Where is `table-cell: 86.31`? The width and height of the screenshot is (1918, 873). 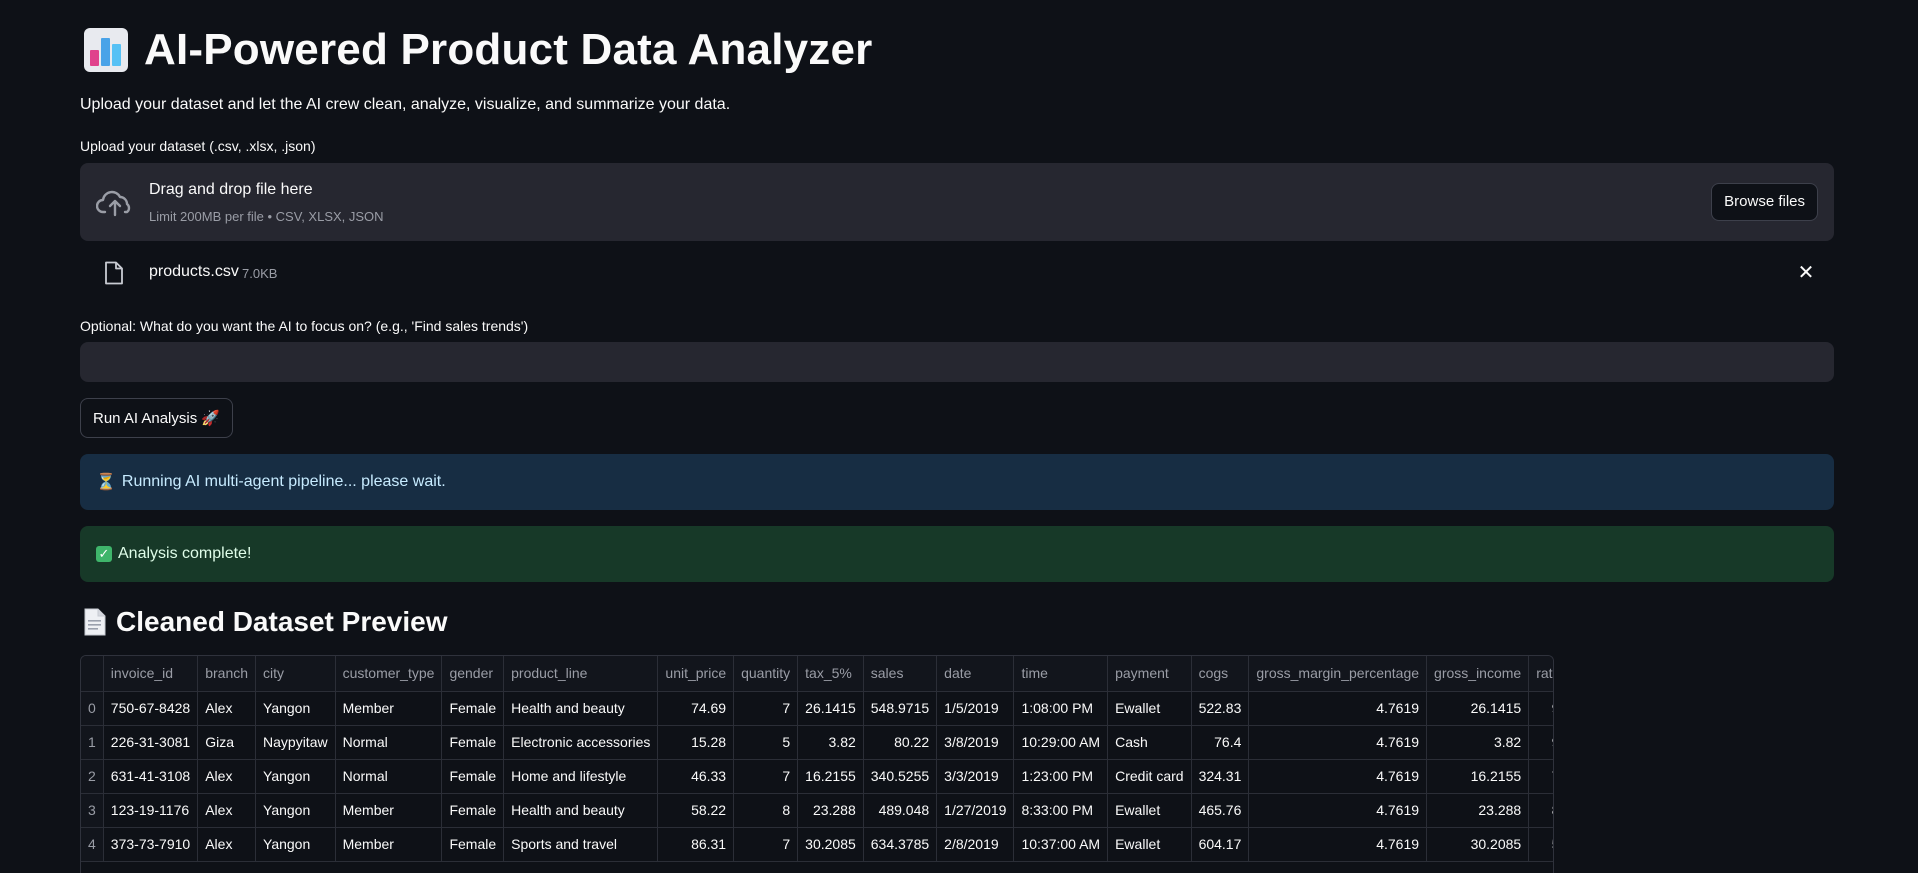
table-cell: 86.31 is located at coordinates (696, 844).